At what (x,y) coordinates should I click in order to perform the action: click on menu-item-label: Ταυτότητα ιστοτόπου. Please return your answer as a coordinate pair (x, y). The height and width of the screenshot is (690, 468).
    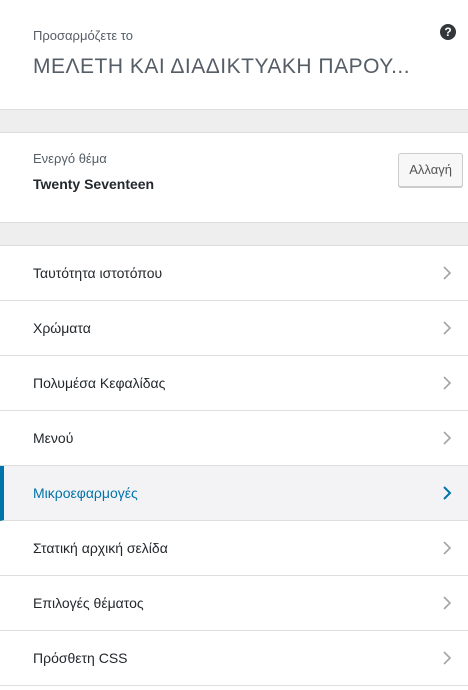
    Looking at the image, I should click on (98, 273).